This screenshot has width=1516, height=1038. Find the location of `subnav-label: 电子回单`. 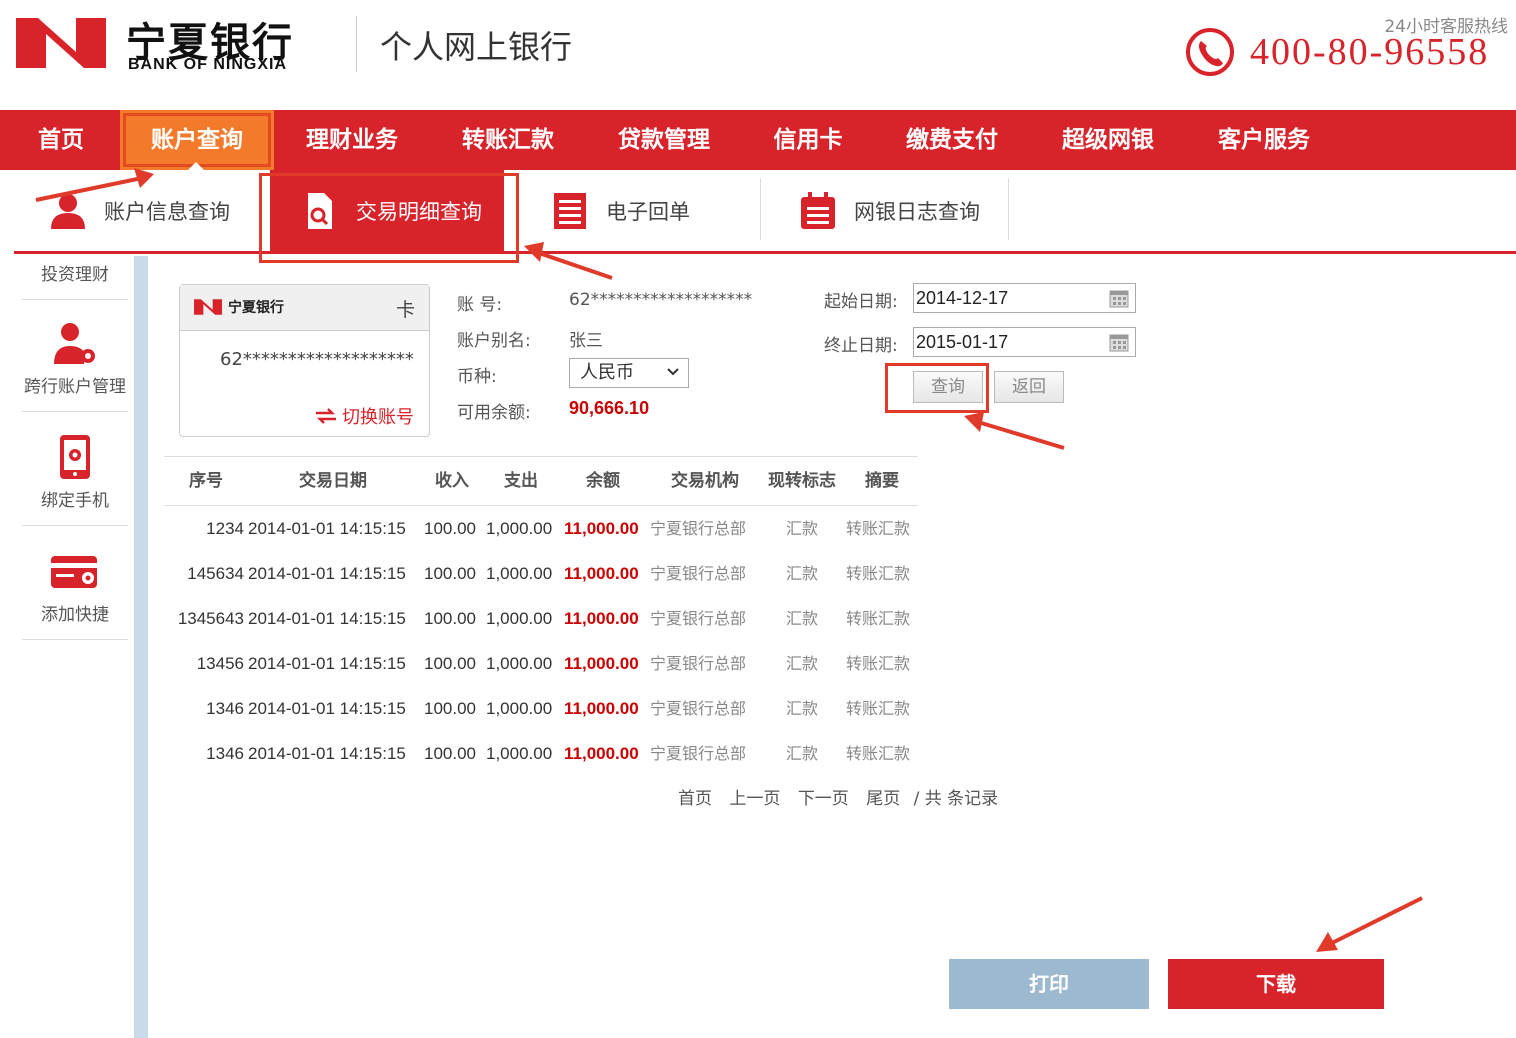

subnav-label: 电子回单 is located at coordinates (648, 212).